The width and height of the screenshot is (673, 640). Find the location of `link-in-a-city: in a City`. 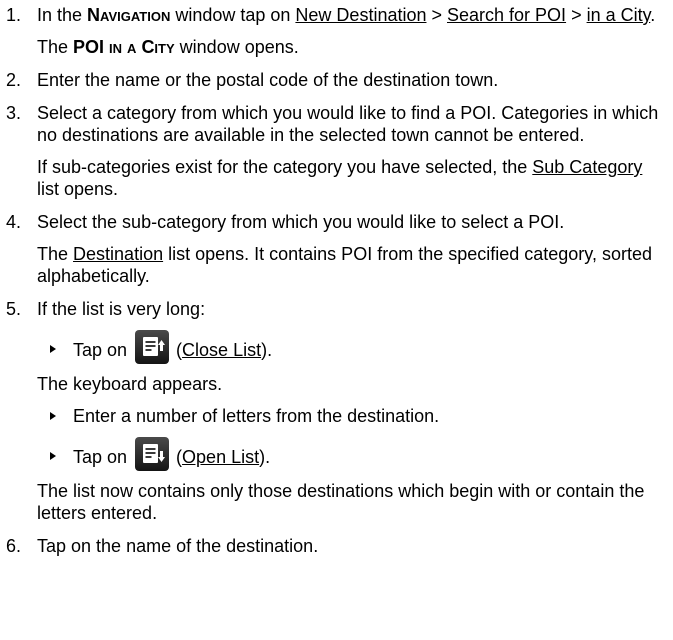

link-in-a-city: in a City is located at coordinates (618, 15).